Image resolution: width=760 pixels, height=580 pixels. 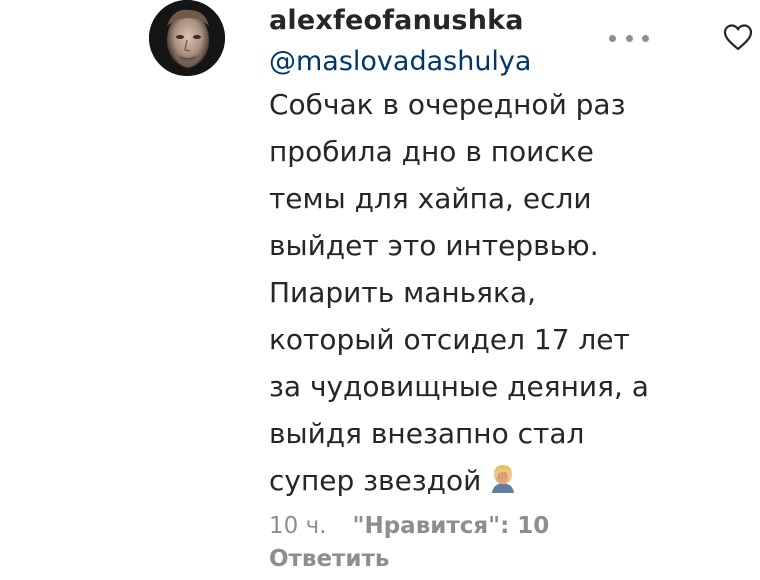 I want to click on comment-text-line: за чудовищные деяния, а, so click(x=459, y=386).